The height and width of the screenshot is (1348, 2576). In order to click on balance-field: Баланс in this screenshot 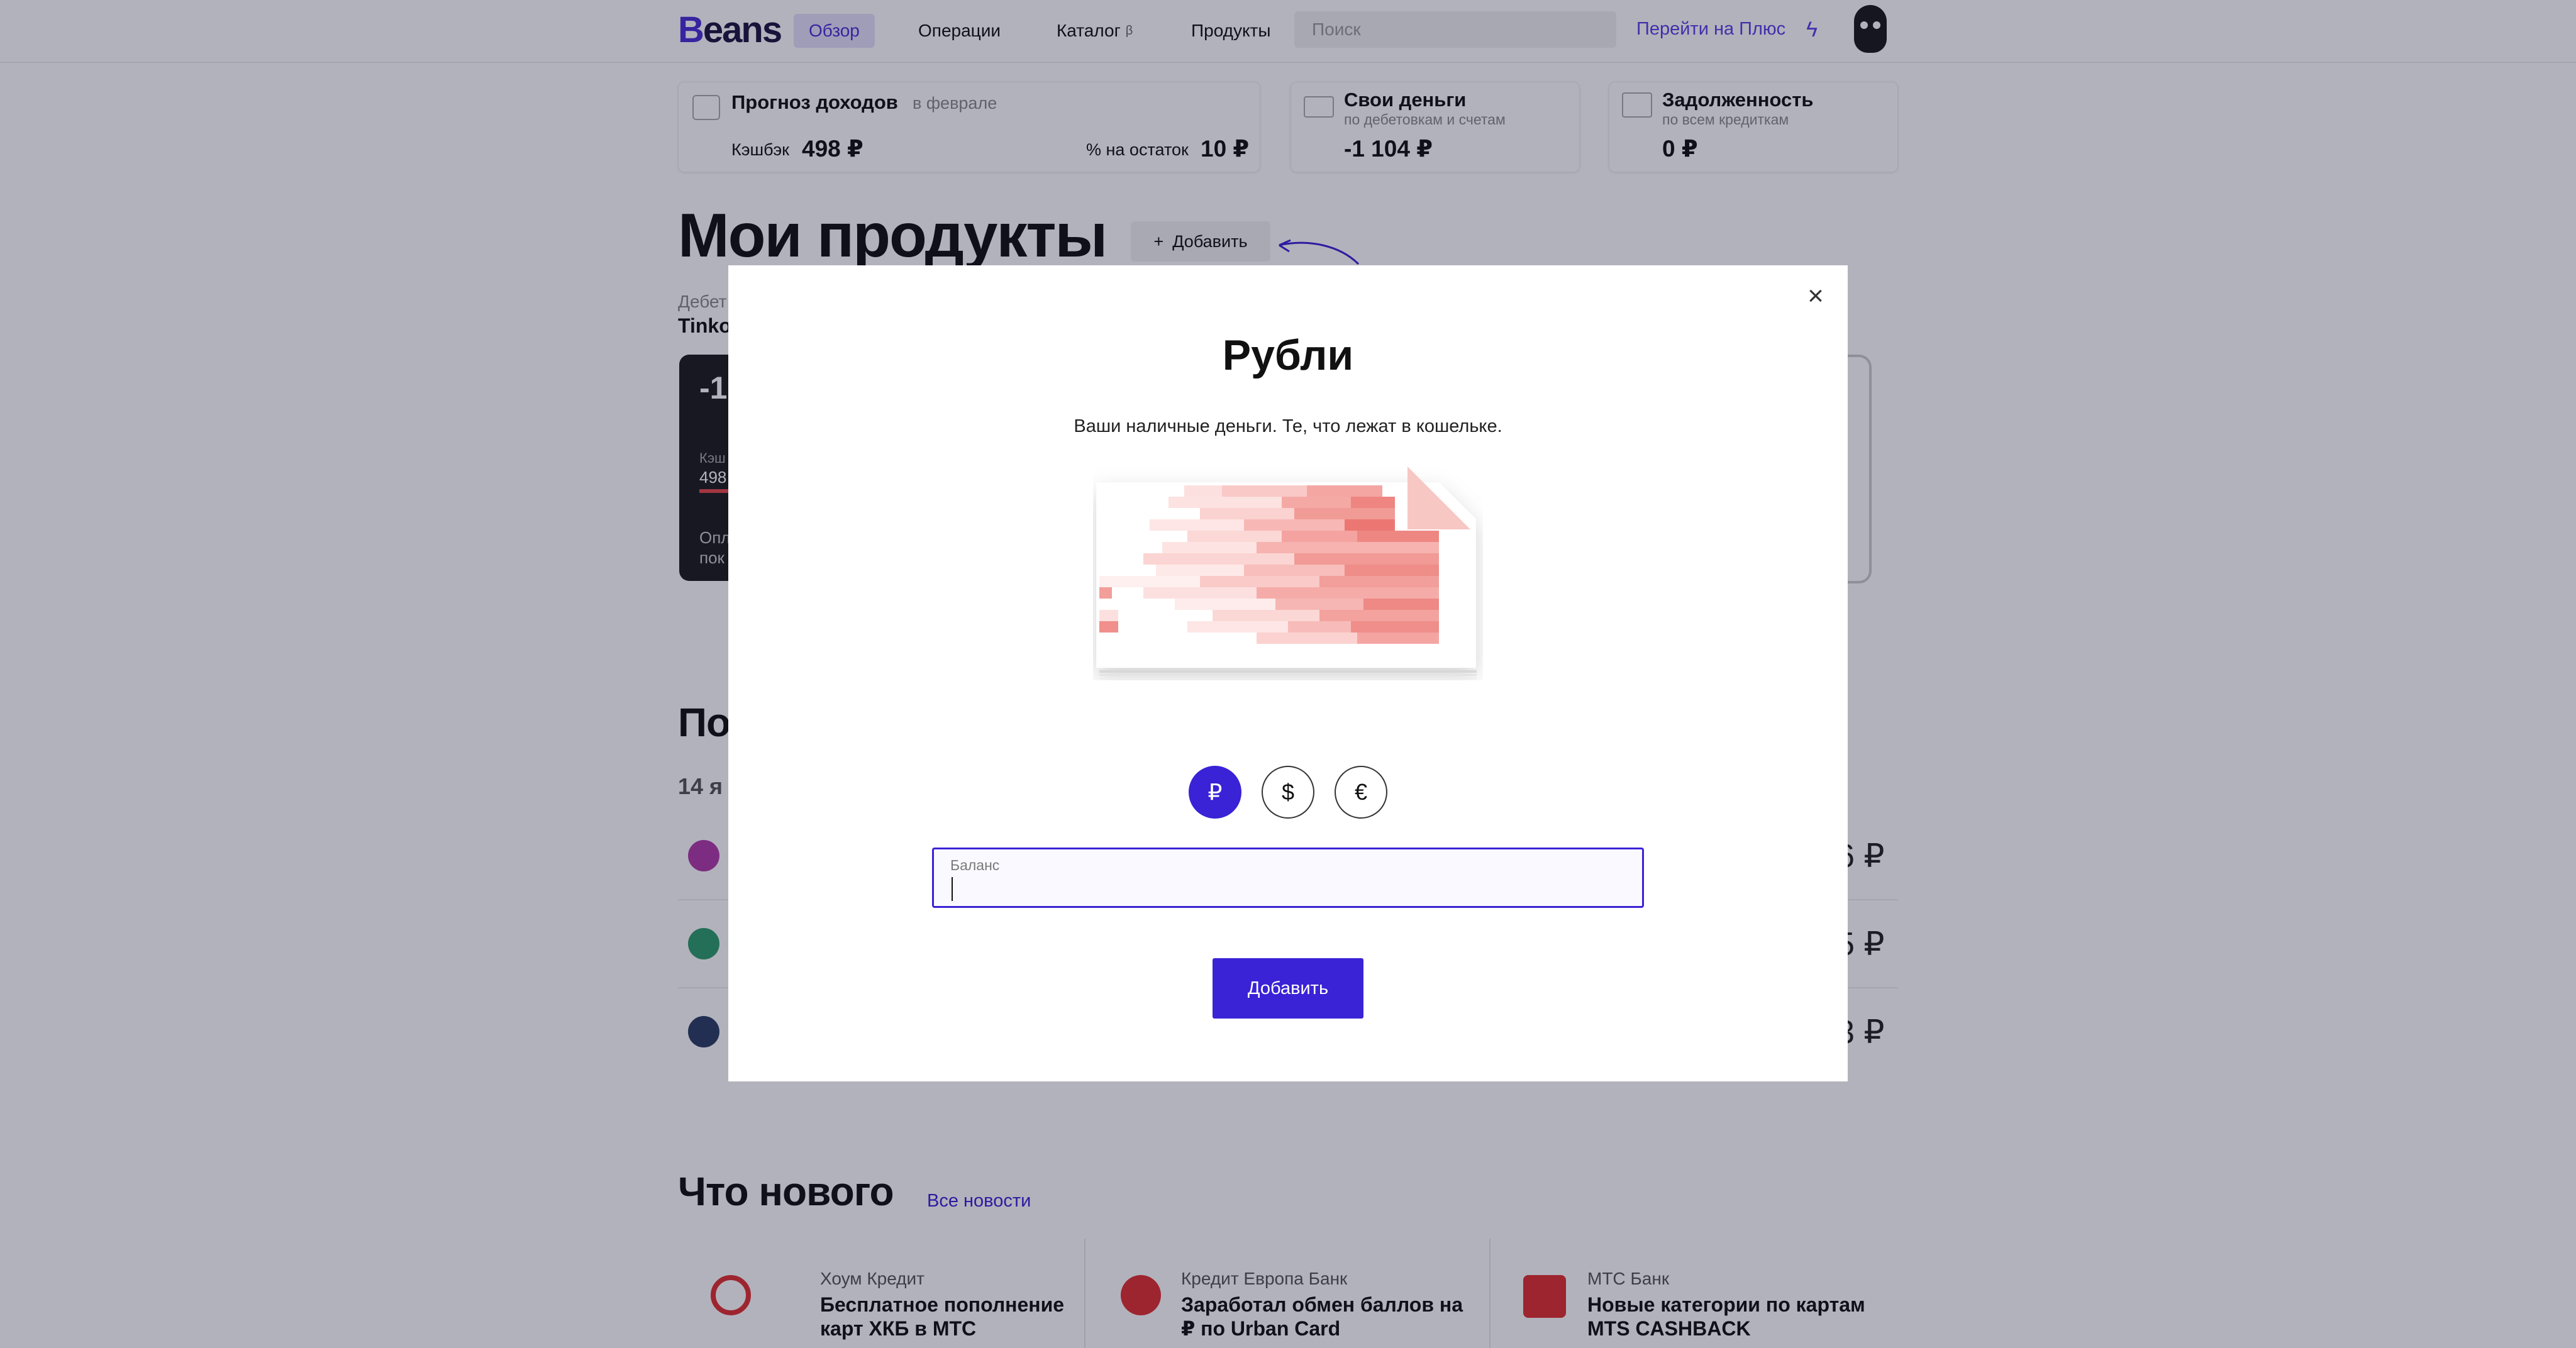, I will do `click(1288, 878)`.